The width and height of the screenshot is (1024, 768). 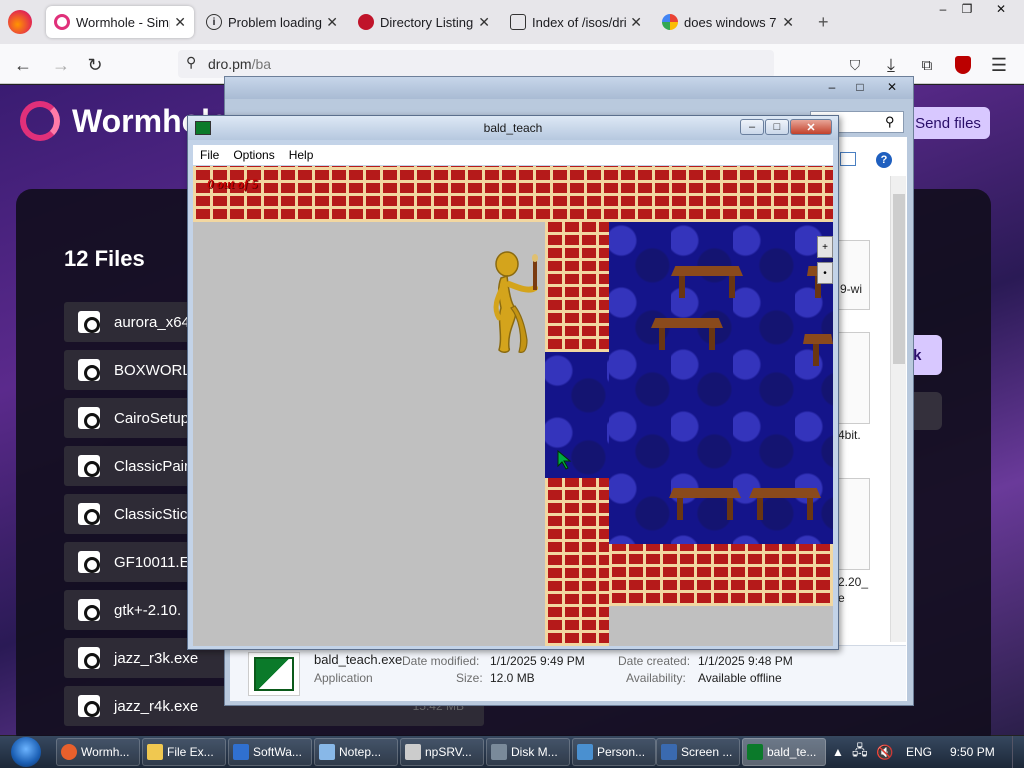 What do you see at coordinates (232, 183) in the screenshot?
I see `notebook-counter: 0 out of 5` at bounding box center [232, 183].